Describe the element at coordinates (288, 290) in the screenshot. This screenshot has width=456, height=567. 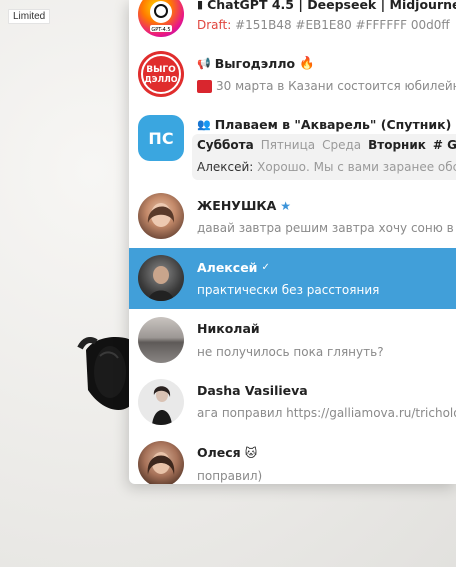
I see `chat-preview: практически без расстояния` at that location.